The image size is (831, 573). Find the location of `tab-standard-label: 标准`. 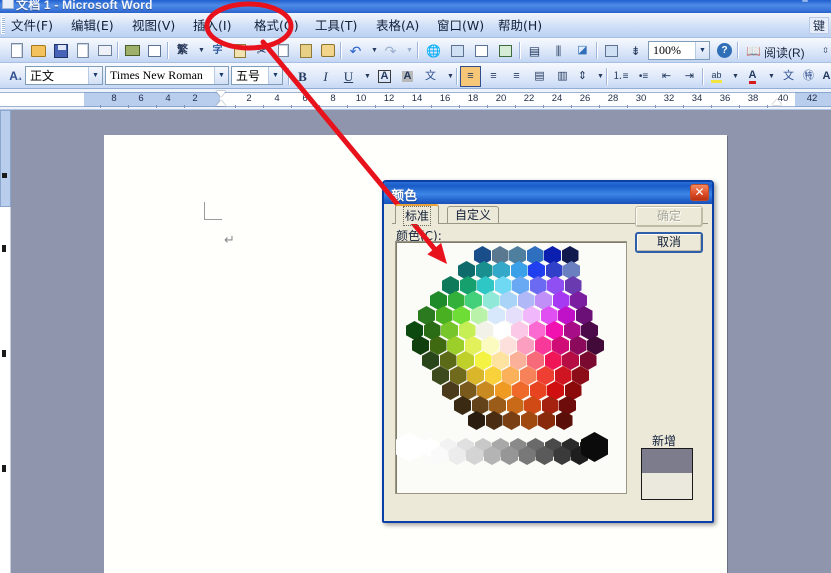

tab-standard-label: 标准 is located at coordinates (417, 216).